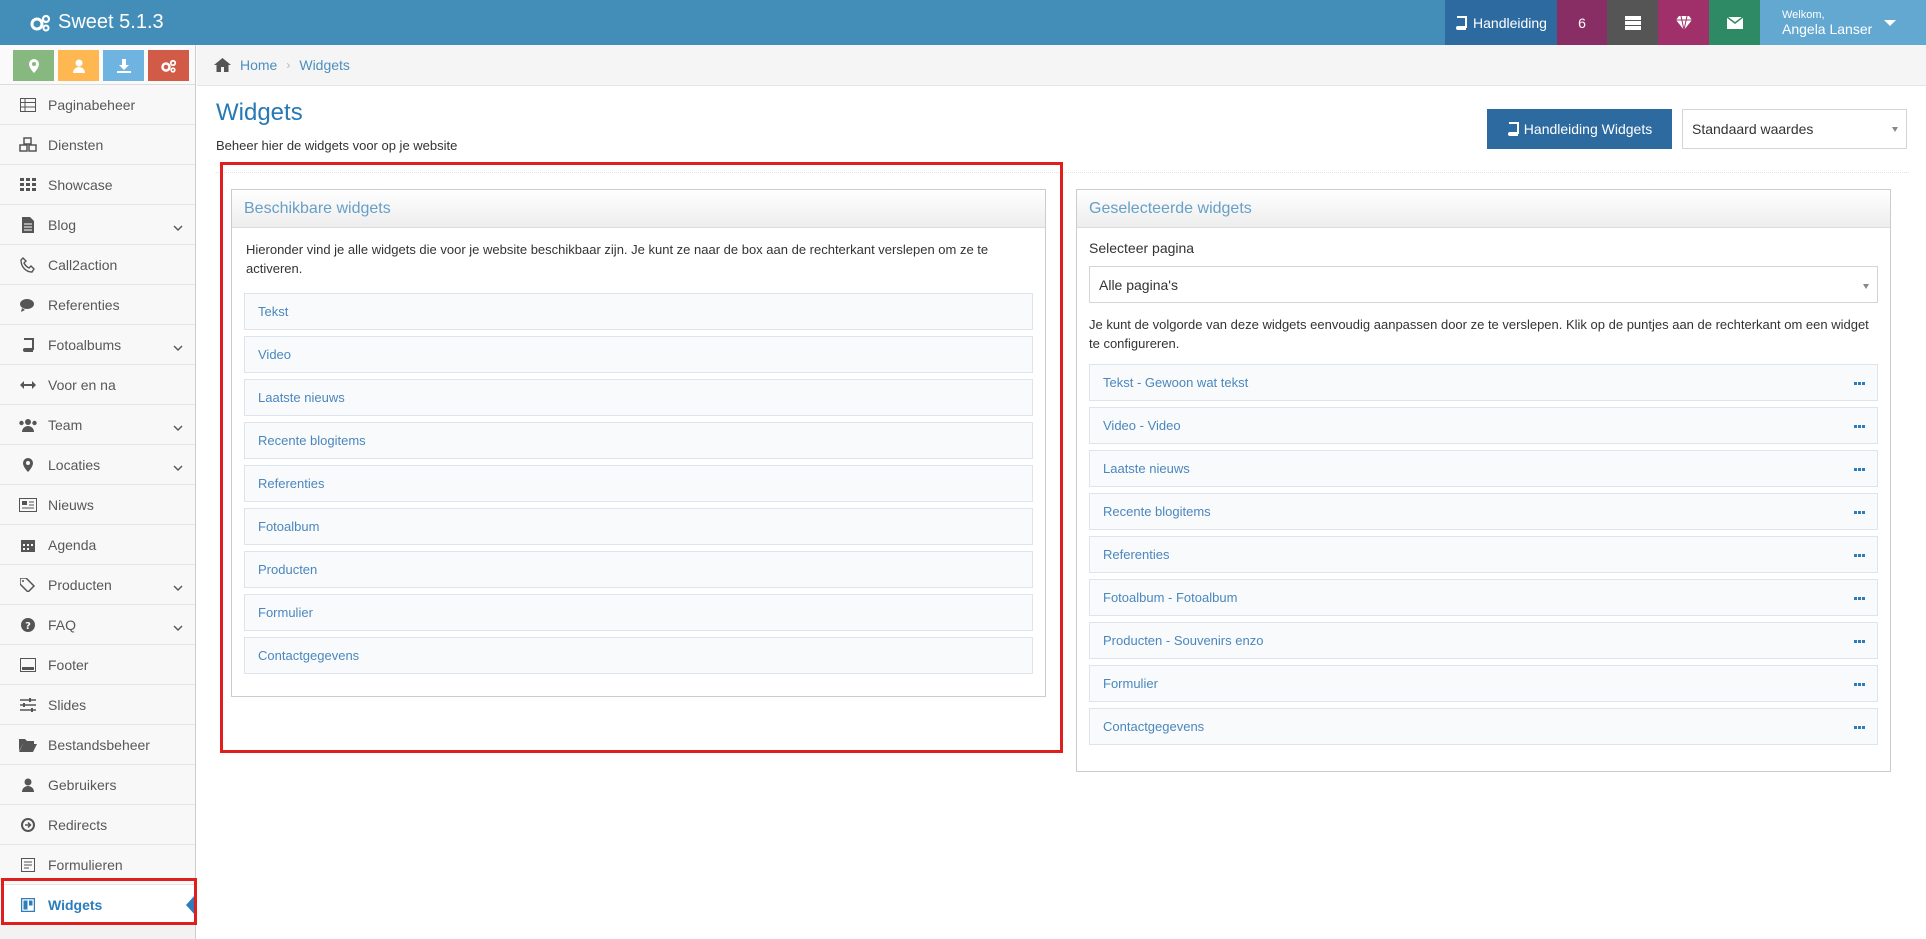  Describe the element at coordinates (288, 65) in the screenshot. I see `chevron-right-icon: ›` at that location.